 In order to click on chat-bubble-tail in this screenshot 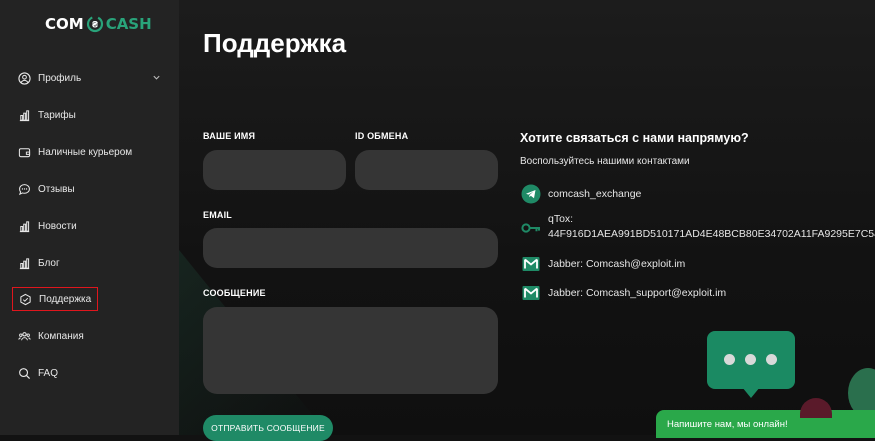, I will do `click(751, 392)`.